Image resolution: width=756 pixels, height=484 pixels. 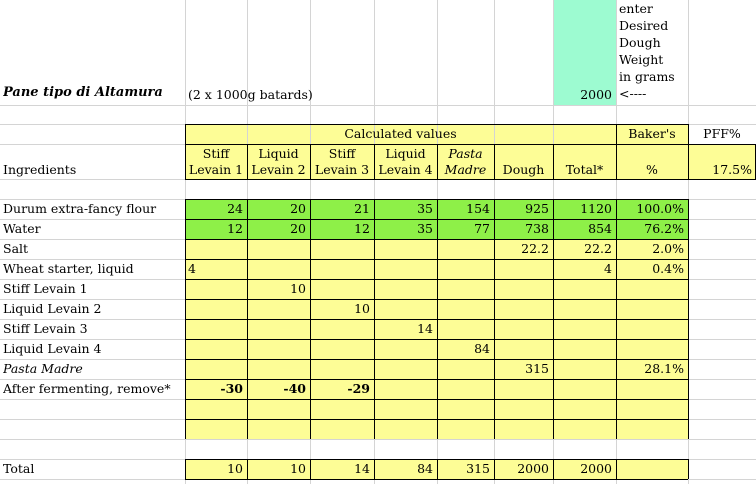 I want to click on table-cell: 77, so click(x=465, y=229).